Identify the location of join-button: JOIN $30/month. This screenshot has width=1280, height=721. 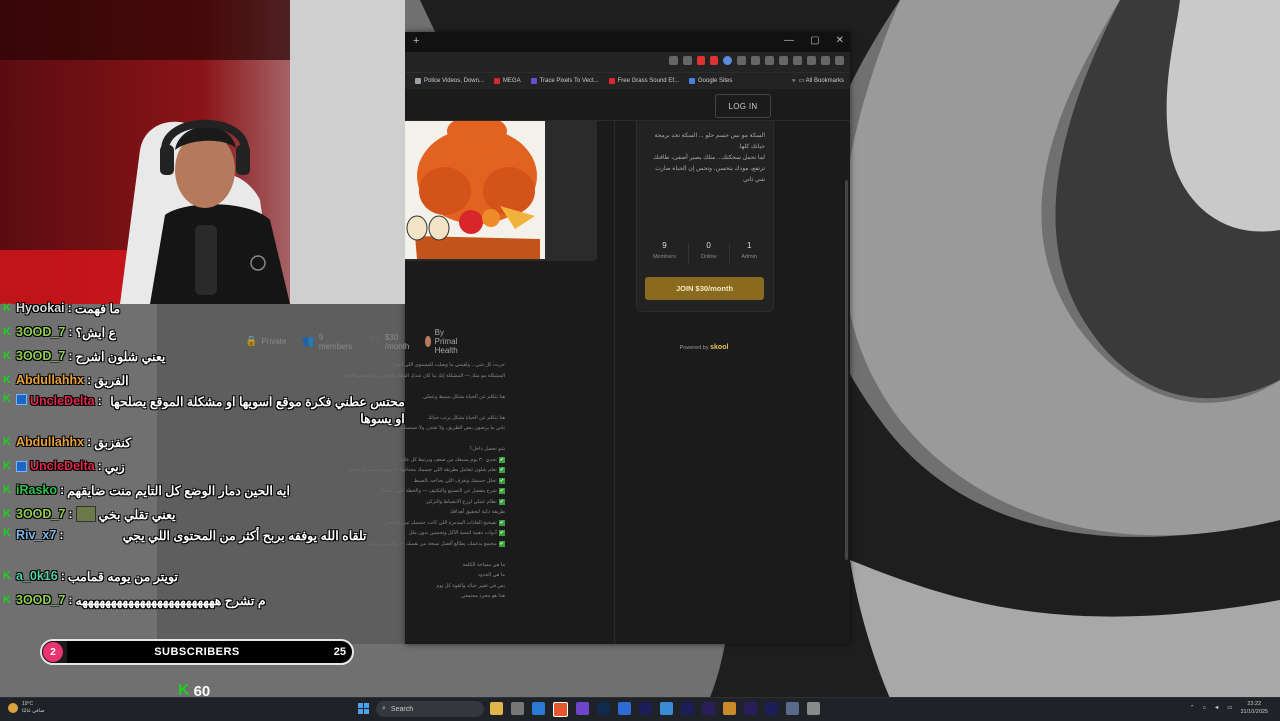
(704, 288).